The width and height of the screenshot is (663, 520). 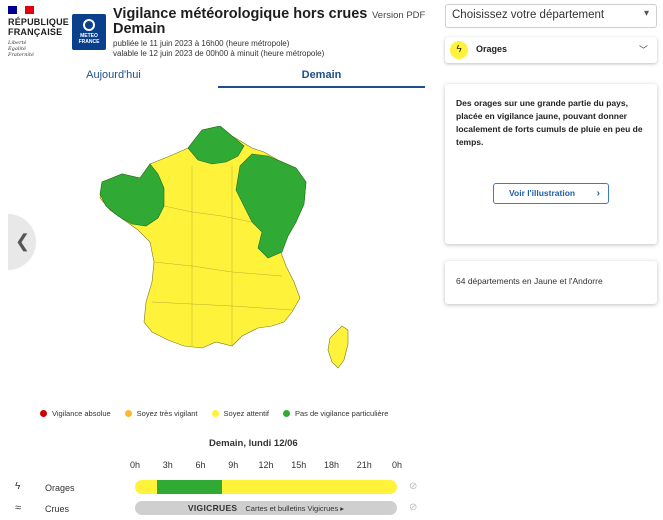 I want to click on motto-fraternite: Fraternité, so click(x=21, y=55).